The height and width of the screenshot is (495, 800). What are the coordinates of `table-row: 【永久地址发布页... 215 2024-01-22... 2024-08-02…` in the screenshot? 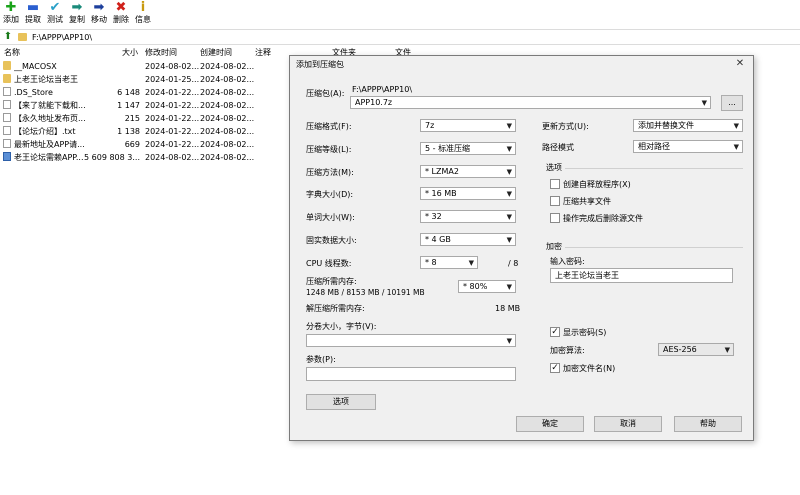 It's located at (150, 118).